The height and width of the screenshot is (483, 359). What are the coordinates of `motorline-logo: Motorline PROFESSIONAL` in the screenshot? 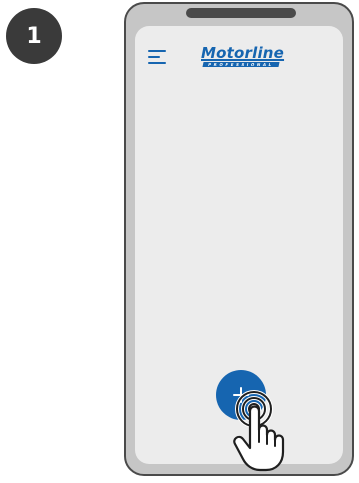 It's located at (243, 56).